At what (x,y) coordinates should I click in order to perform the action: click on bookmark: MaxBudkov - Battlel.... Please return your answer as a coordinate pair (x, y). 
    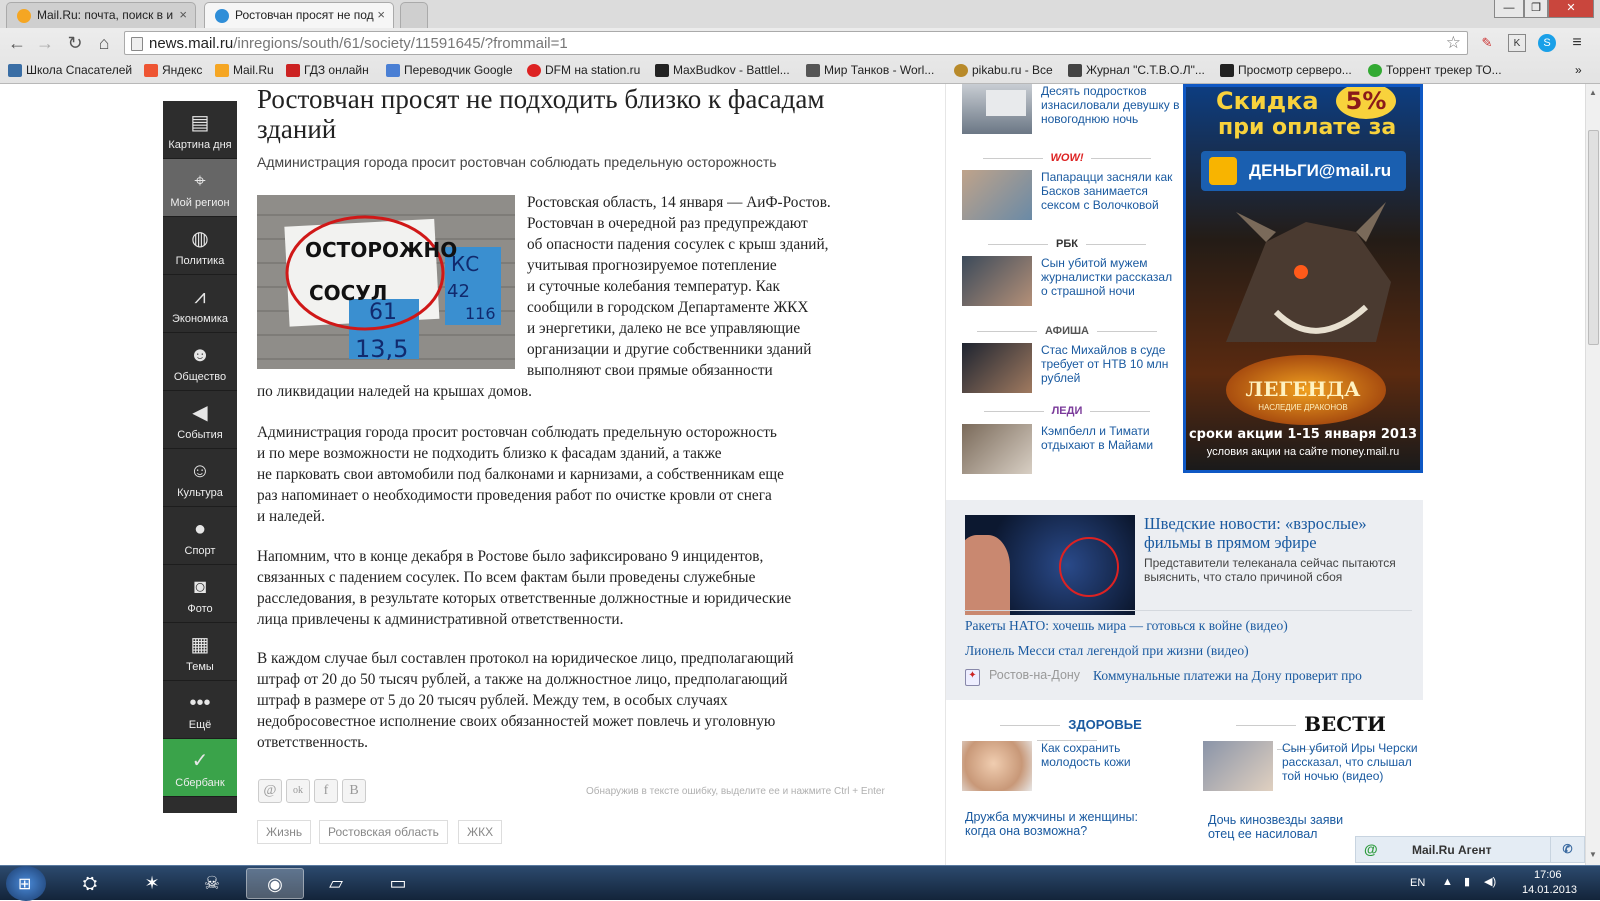
    Looking at the image, I should click on (722, 70).